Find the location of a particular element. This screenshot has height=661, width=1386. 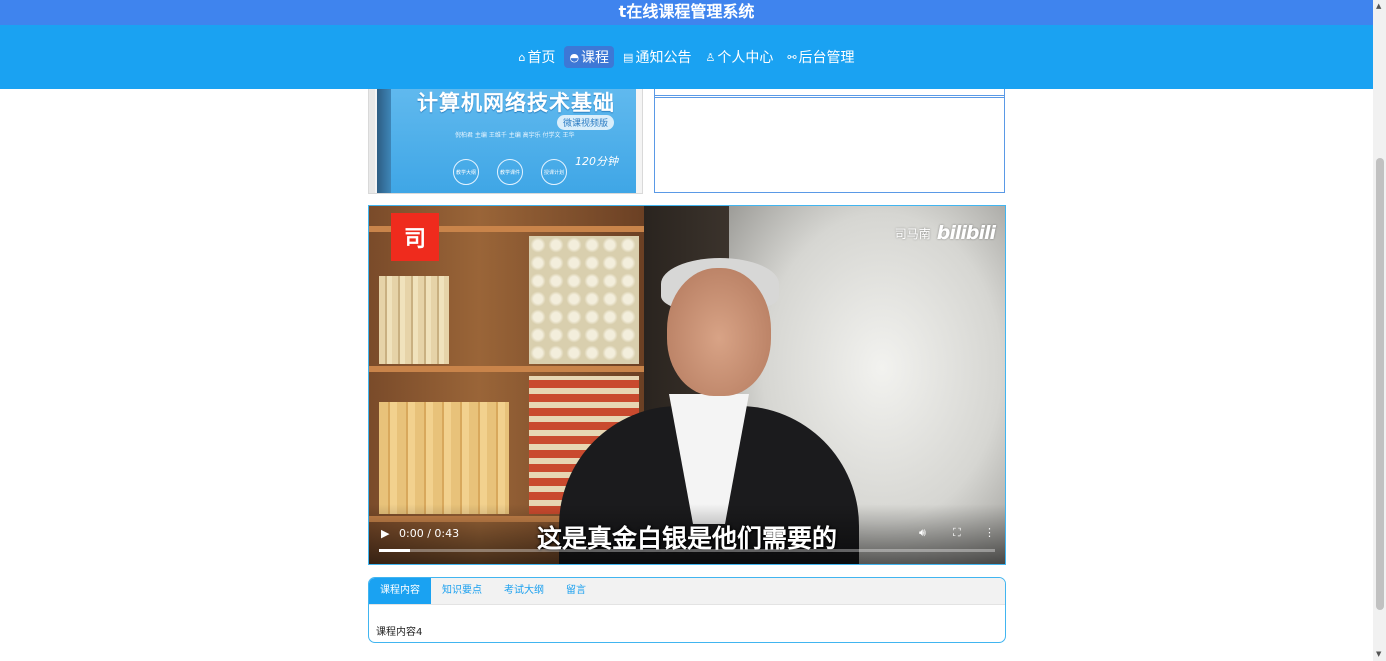

bilibili-logo-icon: bilibili is located at coordinates (966, 233).